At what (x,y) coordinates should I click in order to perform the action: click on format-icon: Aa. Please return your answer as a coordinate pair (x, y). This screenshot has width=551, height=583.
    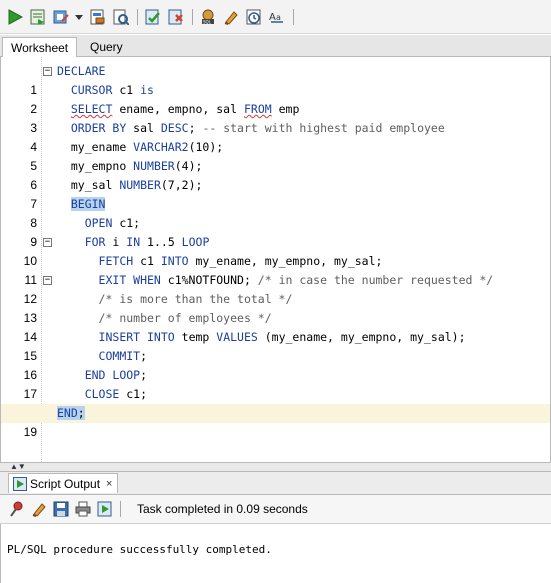
    Looking at the image, I should click on (277, 17).